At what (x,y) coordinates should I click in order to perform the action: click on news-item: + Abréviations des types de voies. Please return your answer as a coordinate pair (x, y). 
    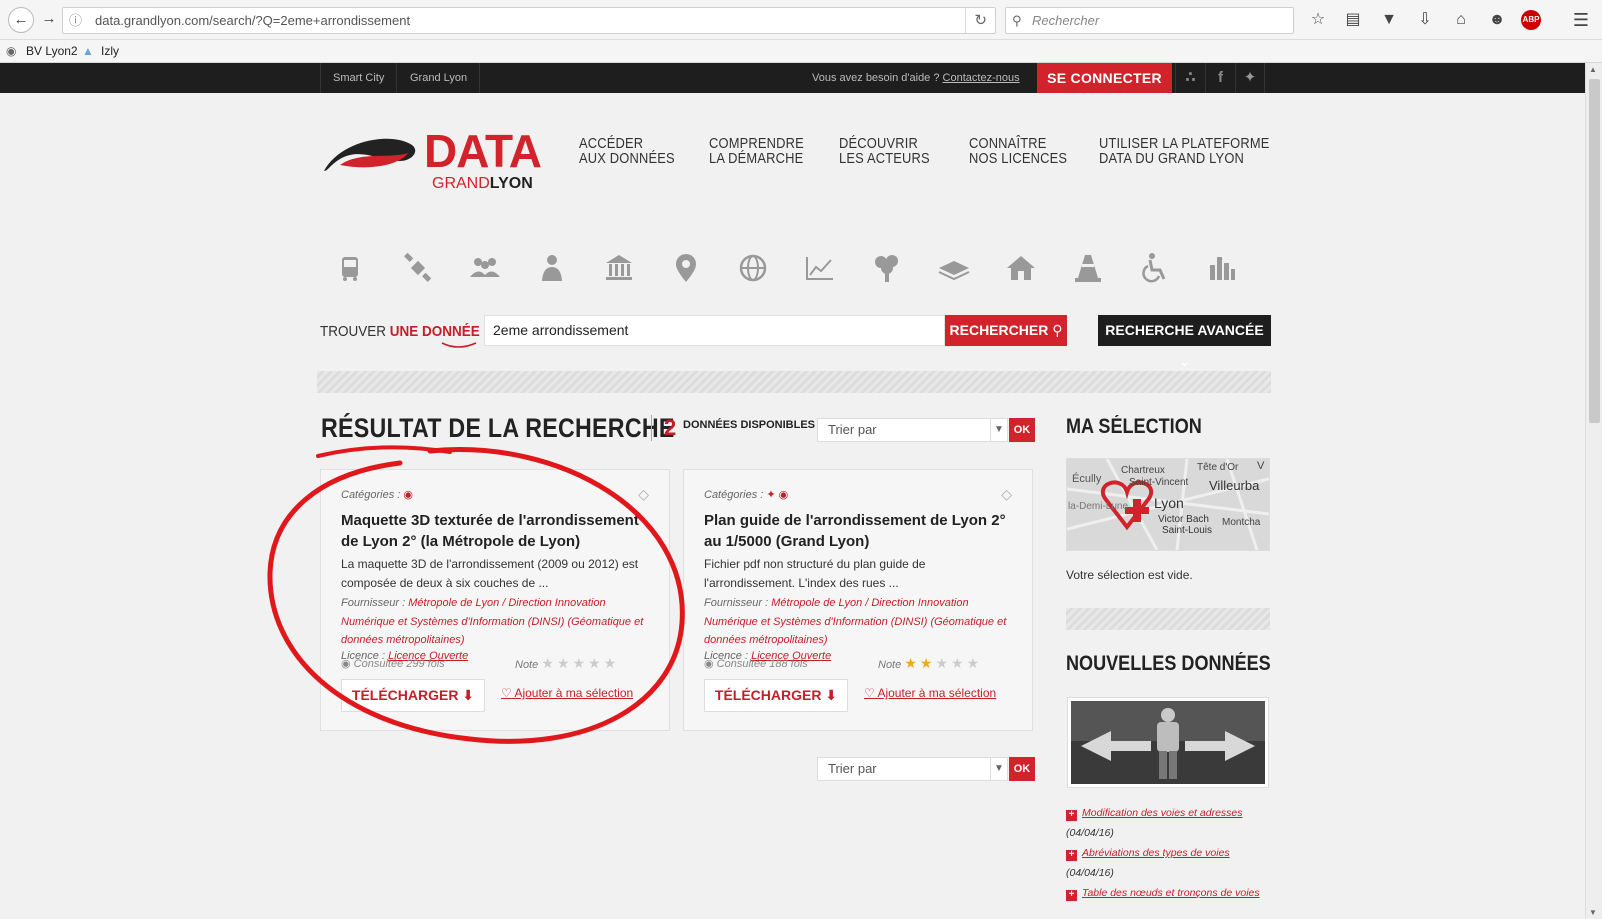
    Looking at the image, I should click on (1148, 854).